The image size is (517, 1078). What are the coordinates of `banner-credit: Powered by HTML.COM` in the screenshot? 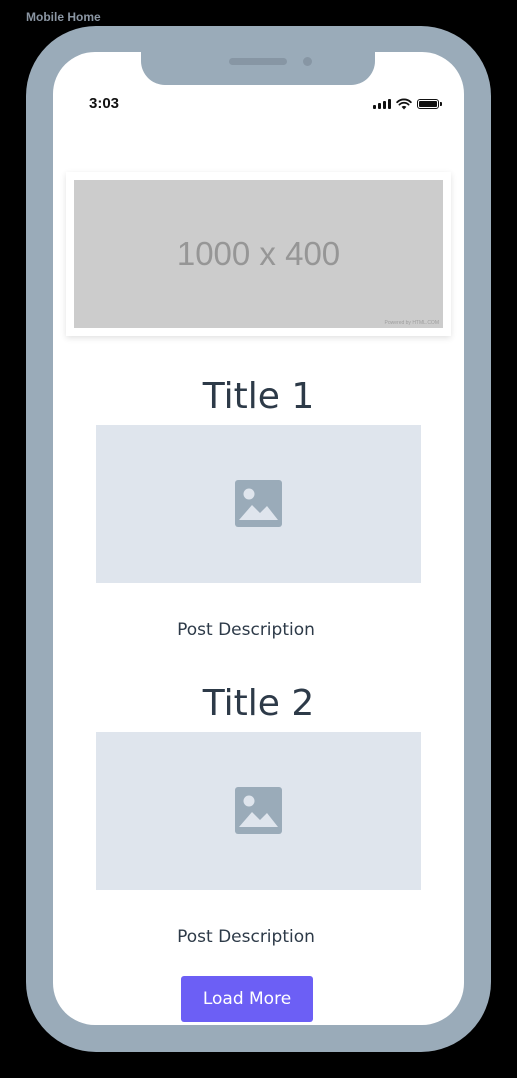 It's located at (411, 323).